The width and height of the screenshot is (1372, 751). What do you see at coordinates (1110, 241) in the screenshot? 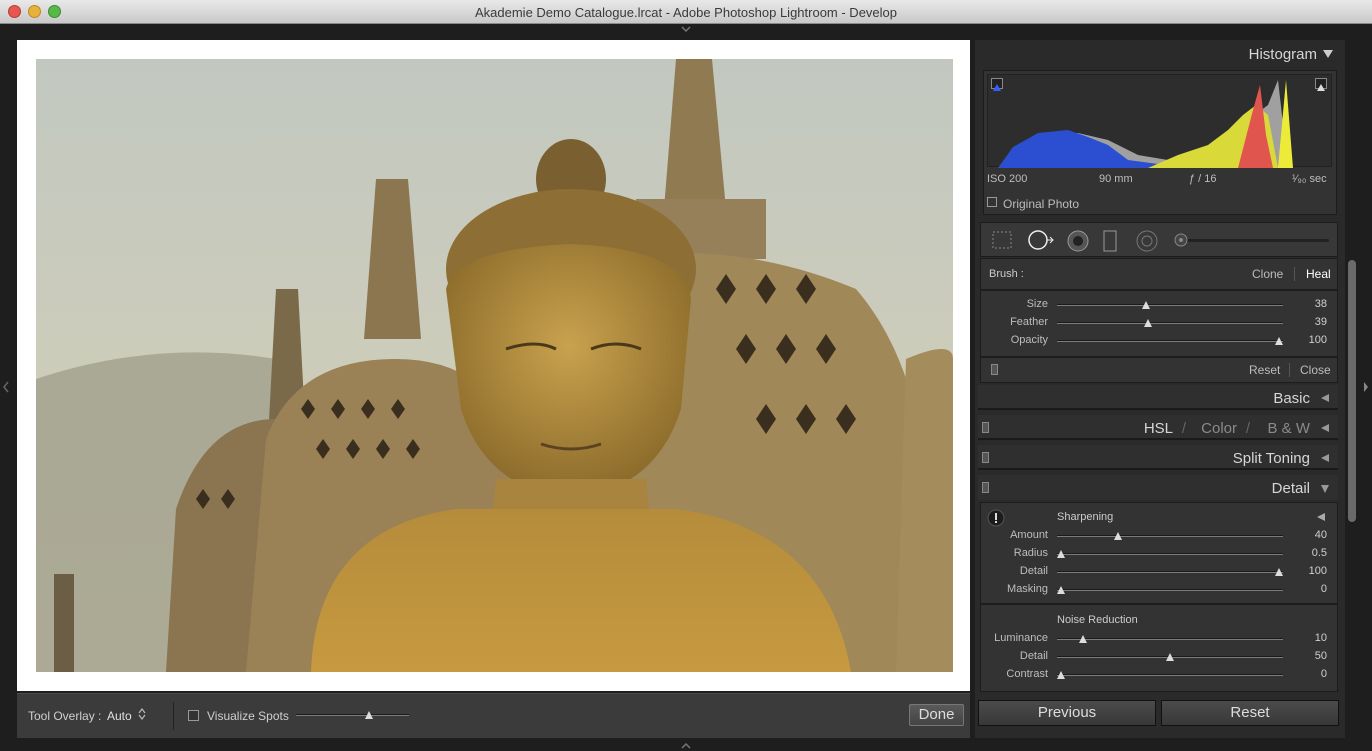
I see `graduated-filter-icon` at bounding box center [1110, 241].